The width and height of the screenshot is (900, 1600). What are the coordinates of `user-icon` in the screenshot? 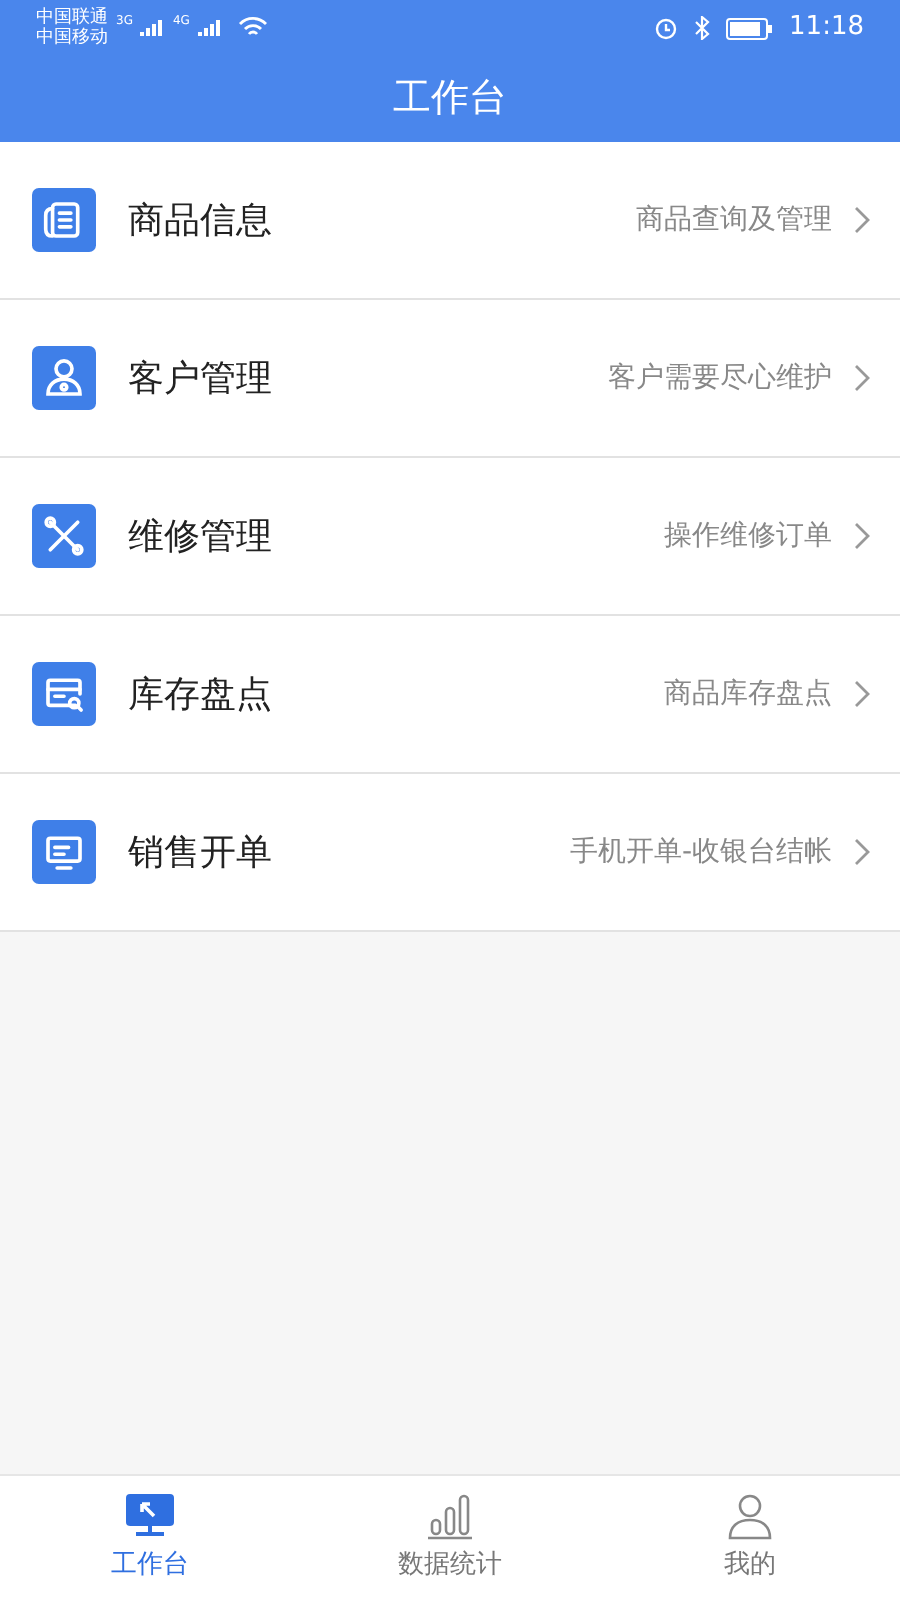 It's located at (64, 378).